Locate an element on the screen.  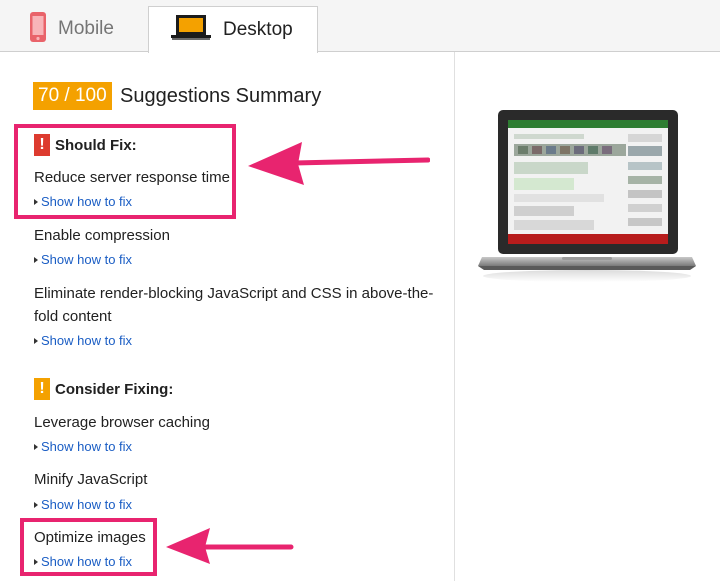
warning-icon: ! is located at coordinates (42, 389).